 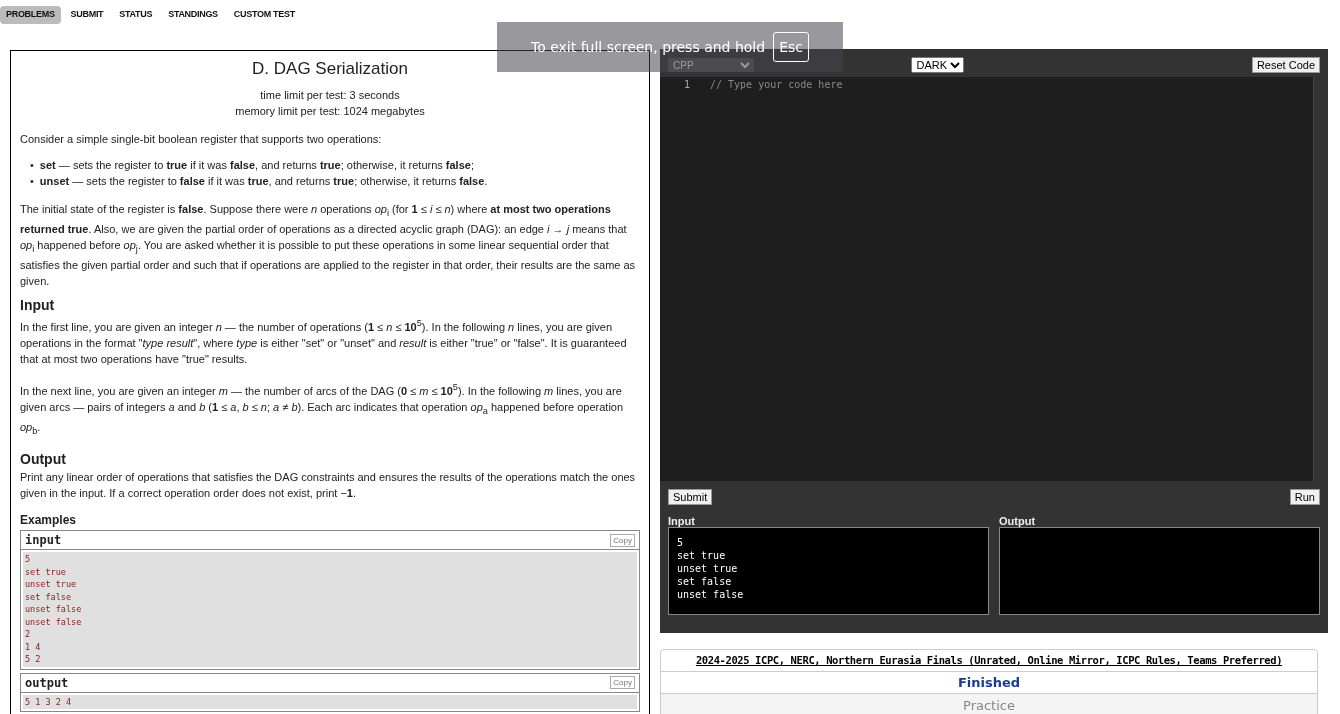 What do you see at coordinates (328, 246) in the screenshot?
I see `problem-statement: The initial state of the register is false. Suppose there were n operations op$_{i}$ (for 1 ≤ i ≤ n) where at most two operations returned true. Also, we are given the partial order of operations as a directed acyclic graph (DAG): an edge i → j means that op$_{i}$ happened before op$_{j}$. You are asked whether it is possible to put these operations in some linear sequential order that satisfies the given partial order and such that if operations are applied to the register in that order, their results are the same as given.` at bounding box center [328, 246].